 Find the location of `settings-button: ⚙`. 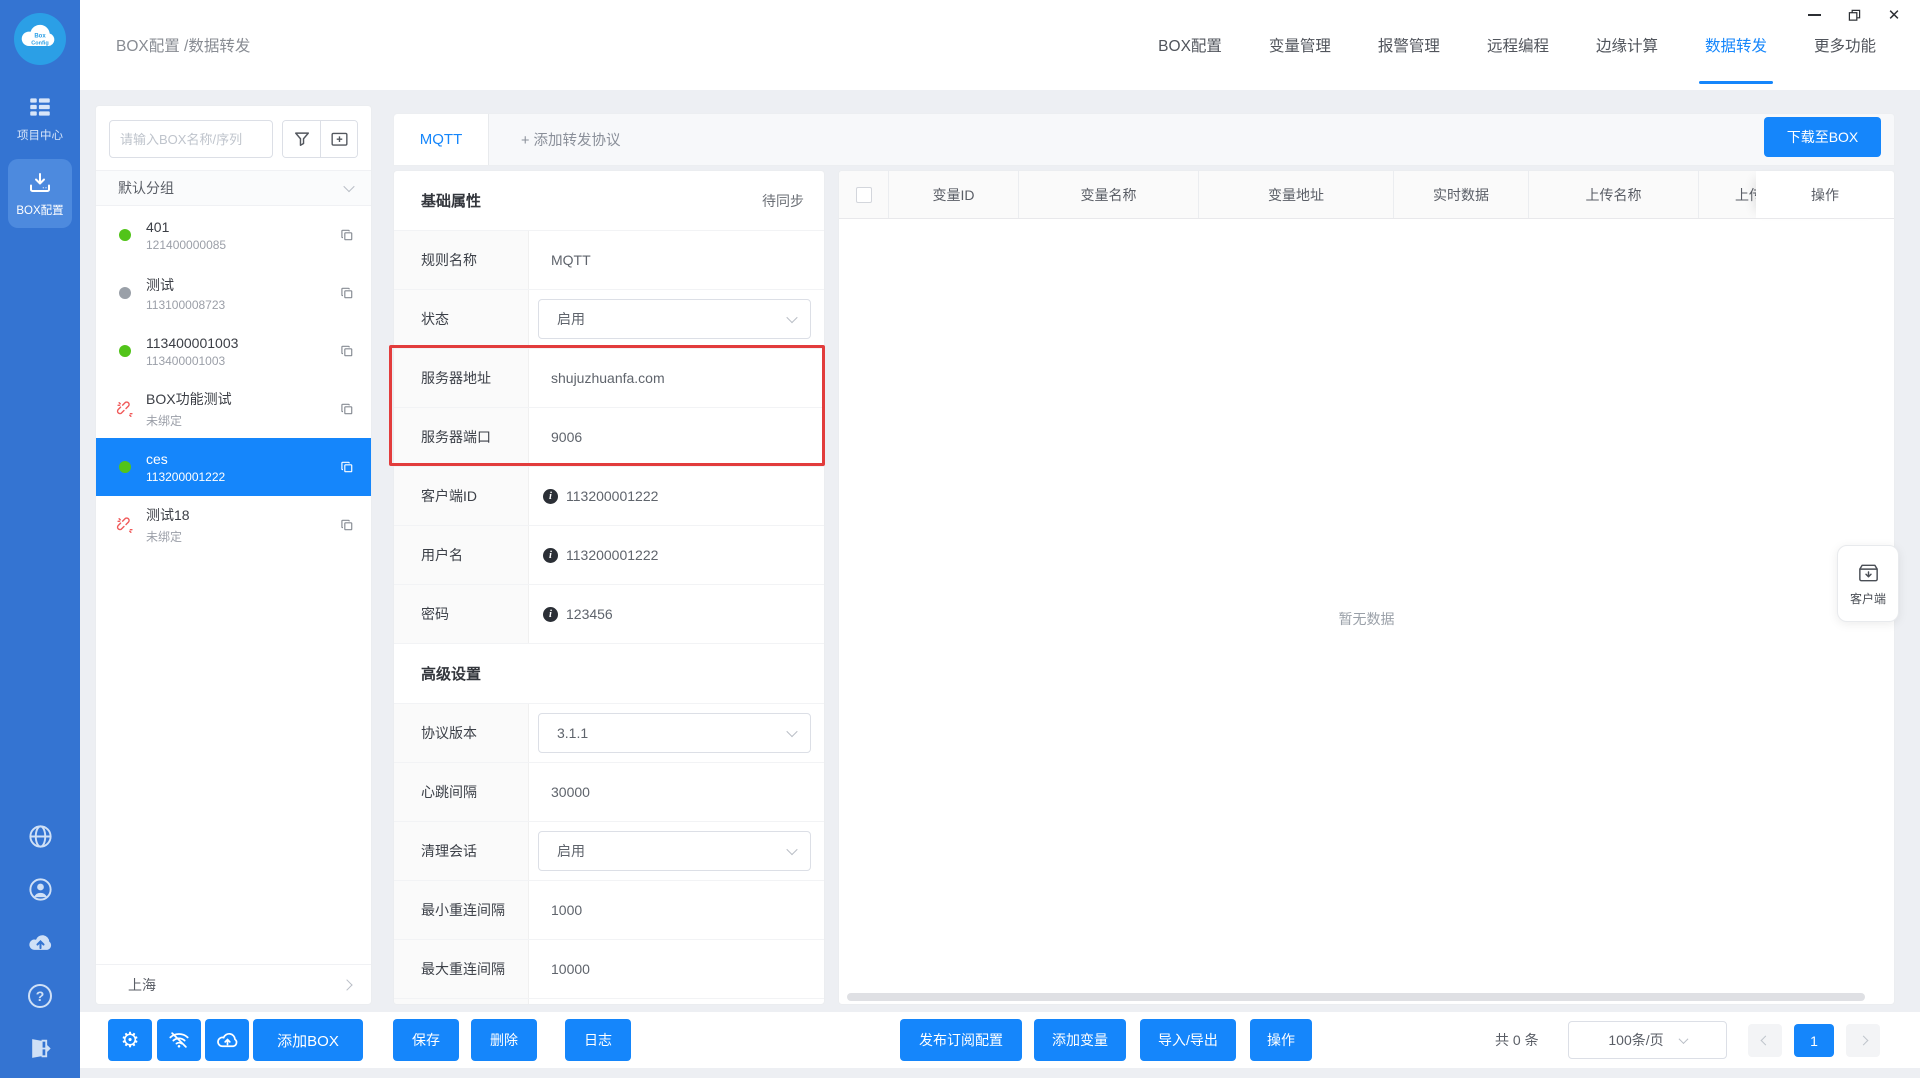

settings-button: ⚙ is located at coordinates (130, 1040).